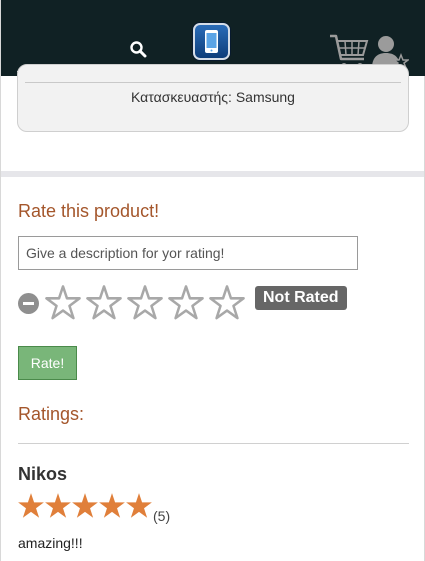  Describe the element at coordinates (31, 505) in the screenshot. I see `review-star-1-icon` at that location.